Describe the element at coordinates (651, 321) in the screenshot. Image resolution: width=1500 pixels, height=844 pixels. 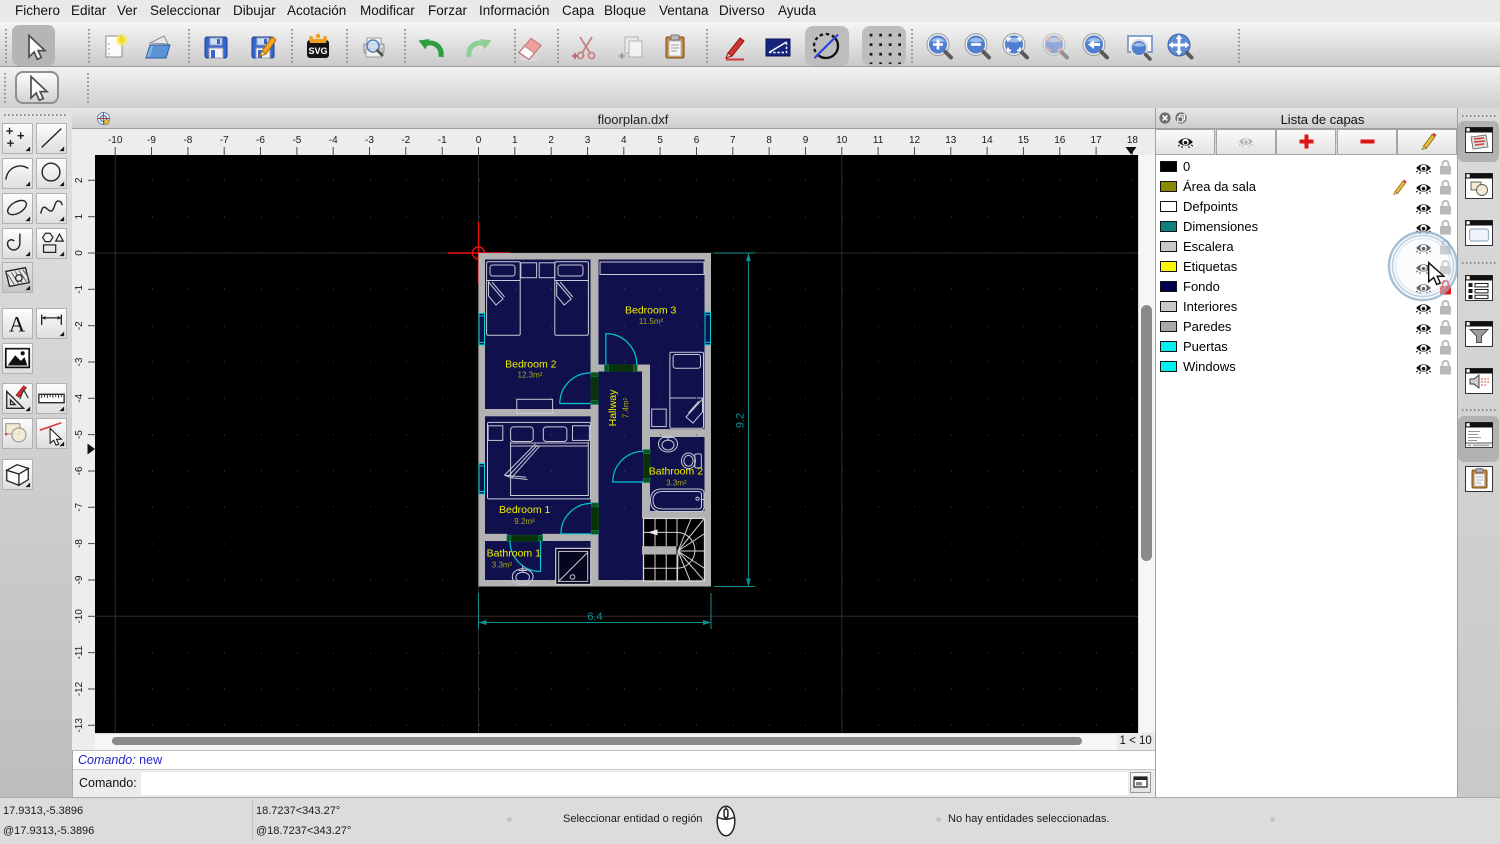
I see `svg-text: 11.5m²` at that location.